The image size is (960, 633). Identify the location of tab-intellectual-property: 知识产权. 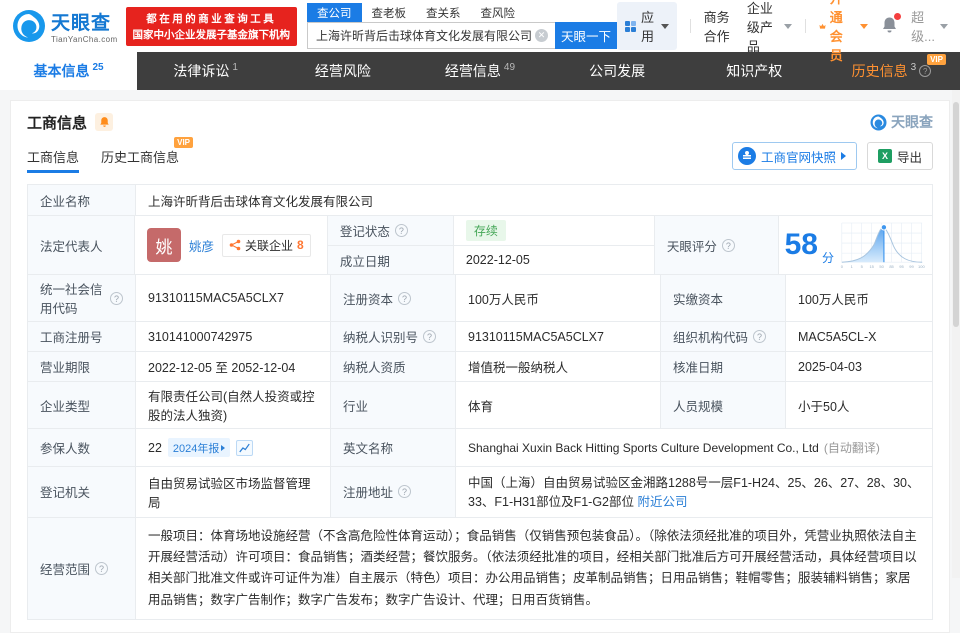
(754, 71).